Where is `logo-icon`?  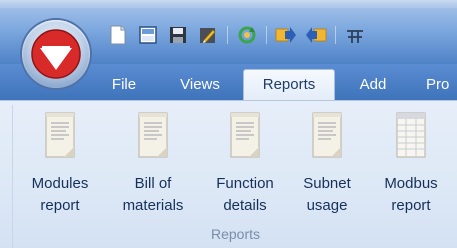
logo-icon is located at coordinates (56, 54).